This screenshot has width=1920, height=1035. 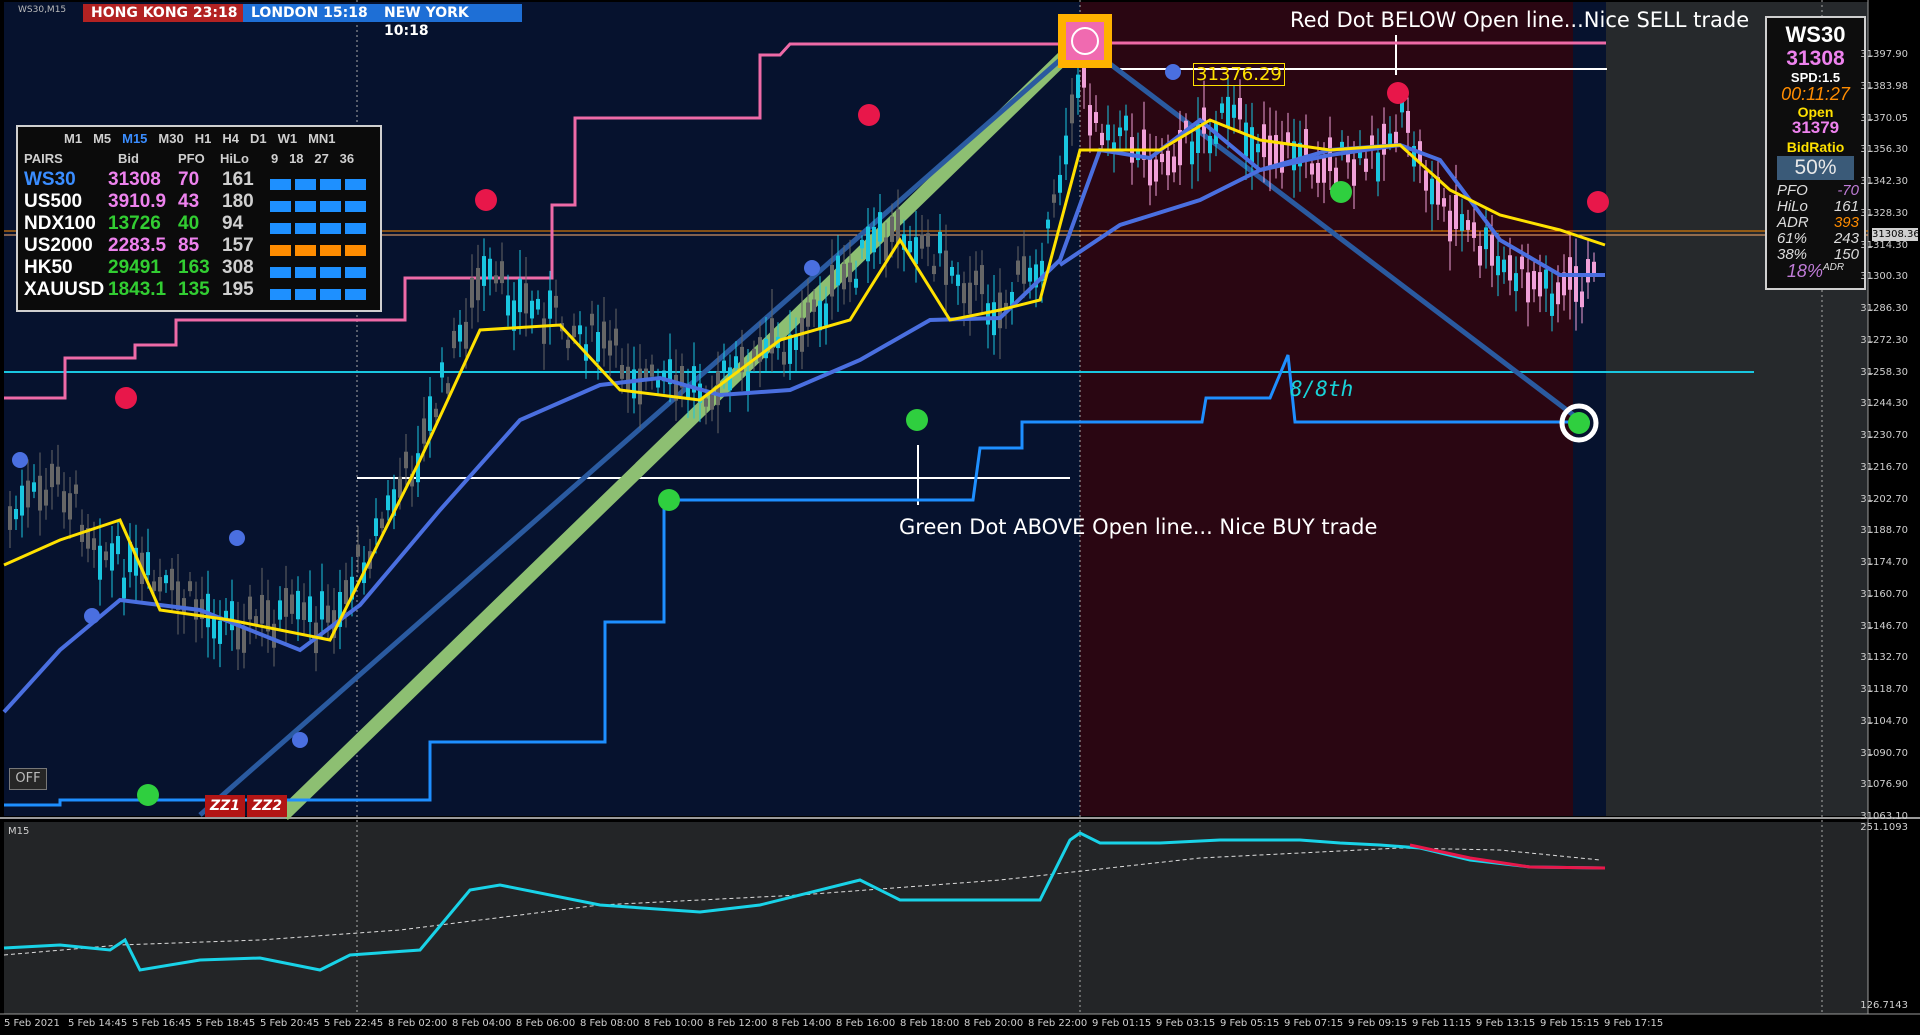 I want to click on x-axis-label: 8 Feb 12:00, so click(x=738, y=1023).